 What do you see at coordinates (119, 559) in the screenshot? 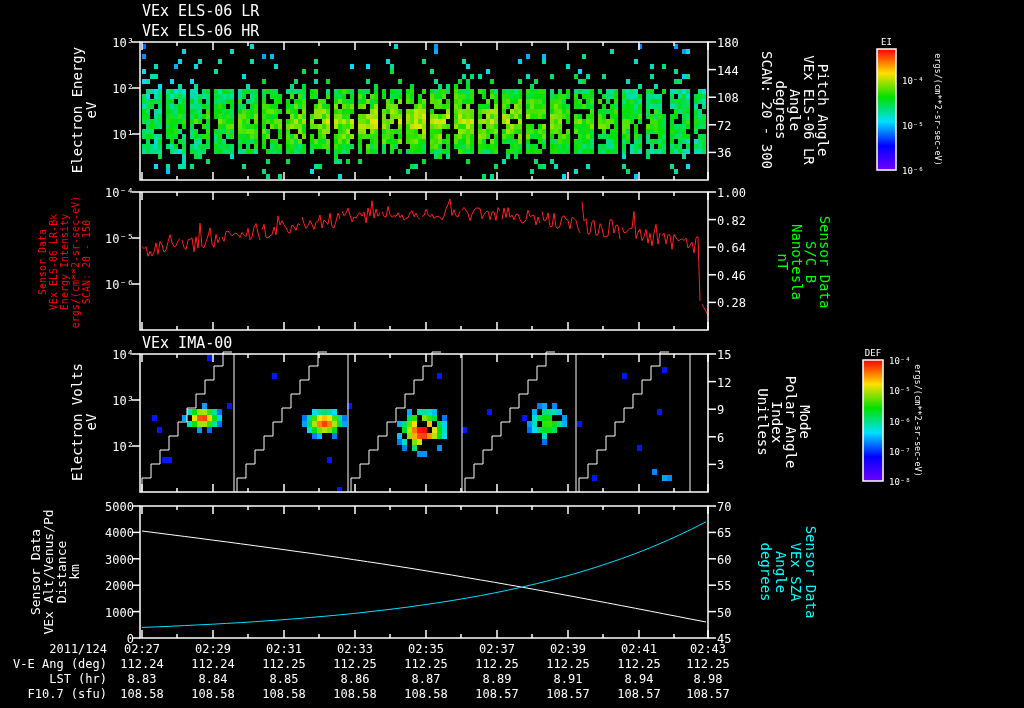
I see `tick-label: 3000` at bounding box center [119, 559].